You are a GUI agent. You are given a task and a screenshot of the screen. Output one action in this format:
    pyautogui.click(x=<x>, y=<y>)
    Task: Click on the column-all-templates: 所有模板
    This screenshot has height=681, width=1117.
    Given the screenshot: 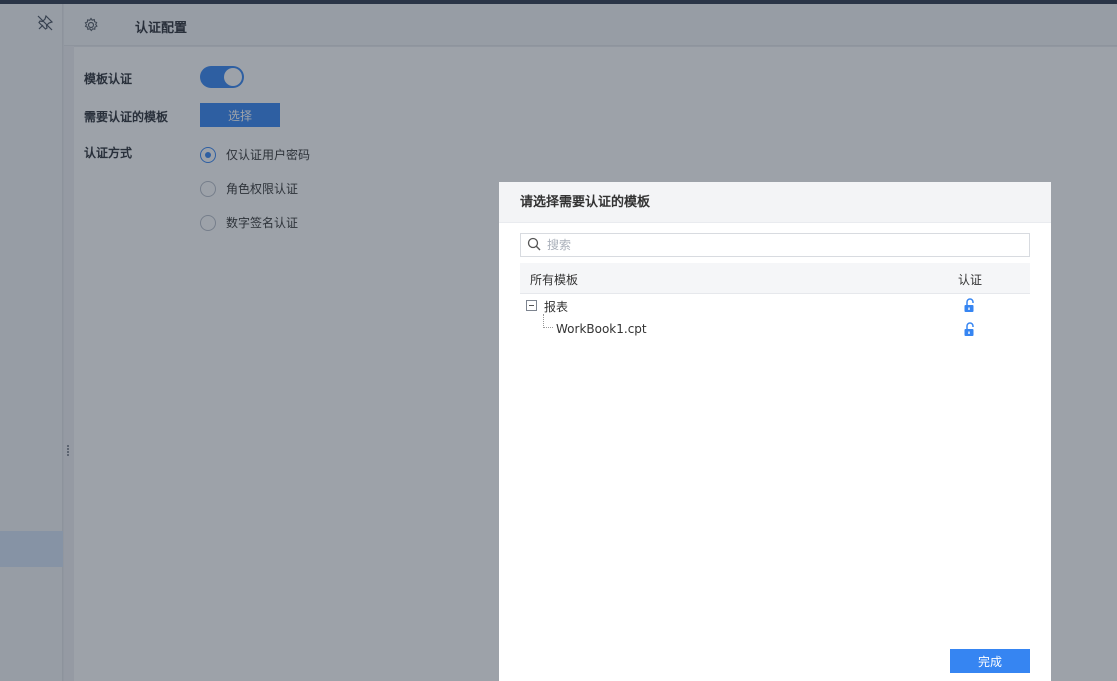 What is the action you would take?
    pyautogui.click(x=554, y=280)
    